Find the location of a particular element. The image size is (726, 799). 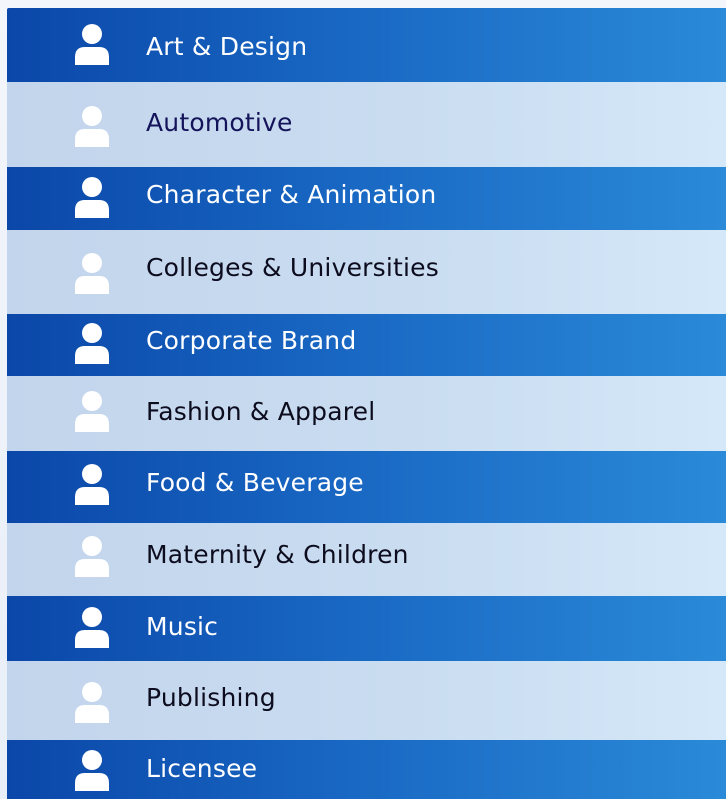

category-item-publishing: Publishing is located at coordinates (366, 700).